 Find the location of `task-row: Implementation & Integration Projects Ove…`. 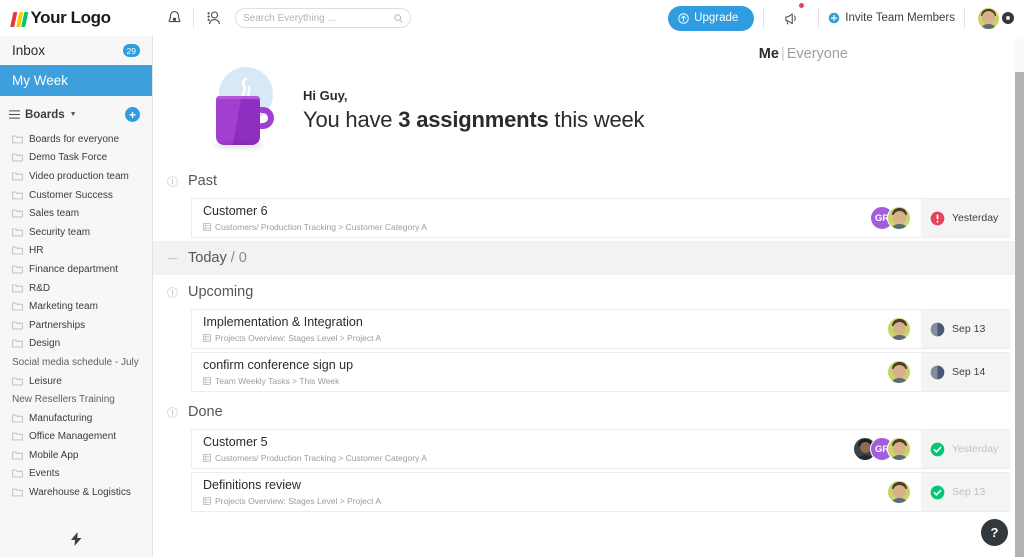

task-row: Implementation & Integration Projects Ove… is located at coordinates (600, 329).